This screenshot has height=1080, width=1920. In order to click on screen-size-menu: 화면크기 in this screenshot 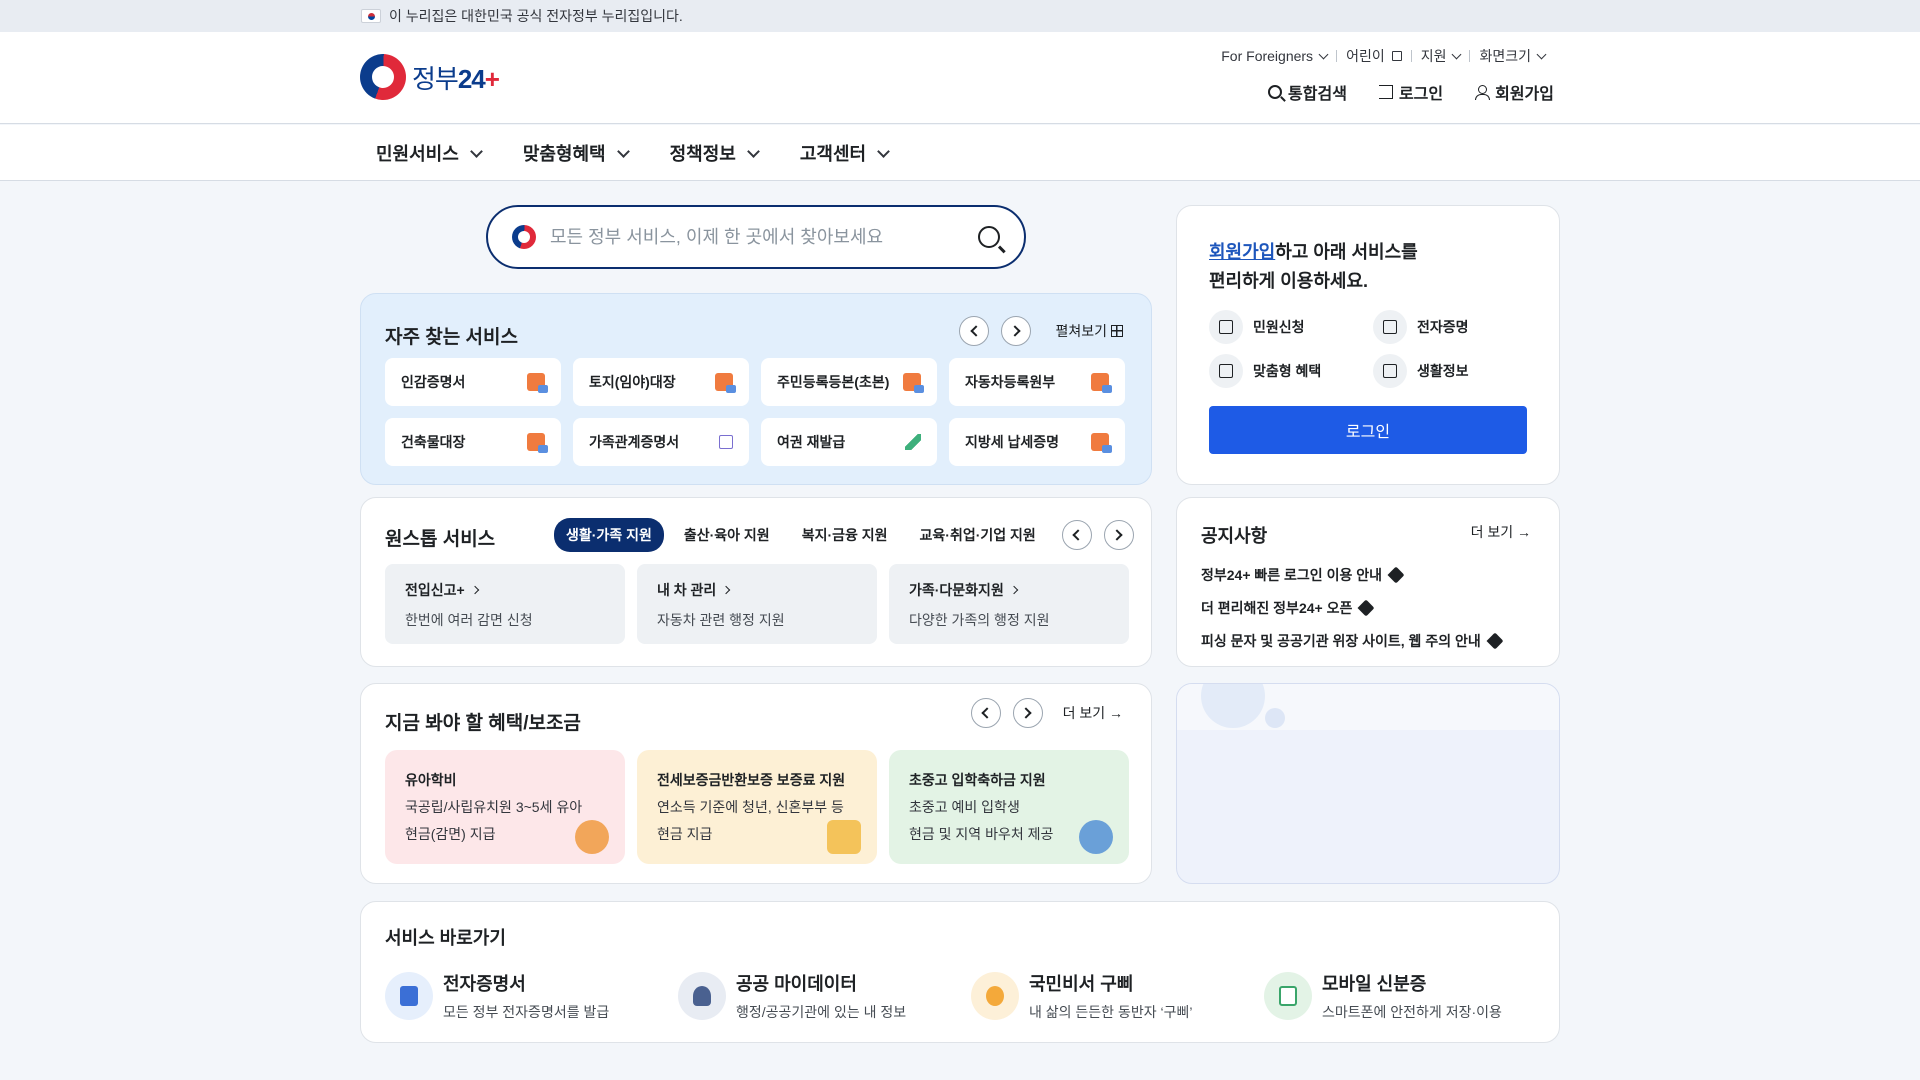, I will do `click(1512, 56)`.